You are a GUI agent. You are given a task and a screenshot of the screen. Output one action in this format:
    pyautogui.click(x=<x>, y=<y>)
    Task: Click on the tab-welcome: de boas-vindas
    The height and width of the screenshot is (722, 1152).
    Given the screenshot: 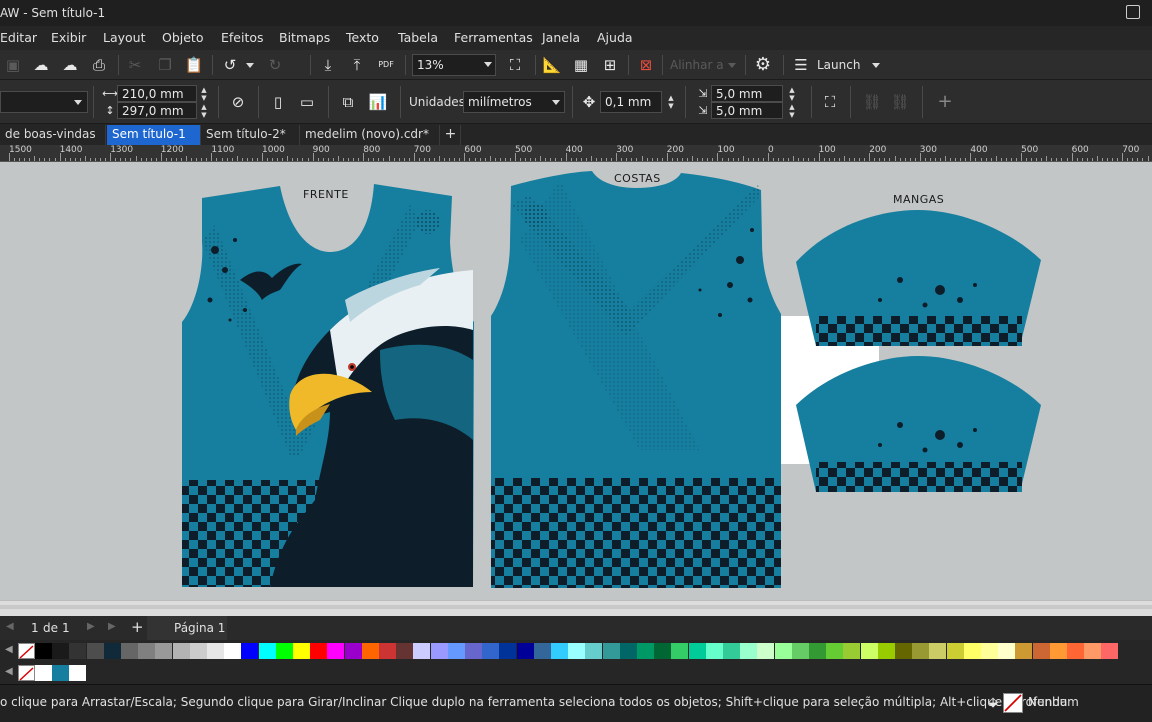 What is the action you would take?
    pyautogui.click(x=53, y=135)
    